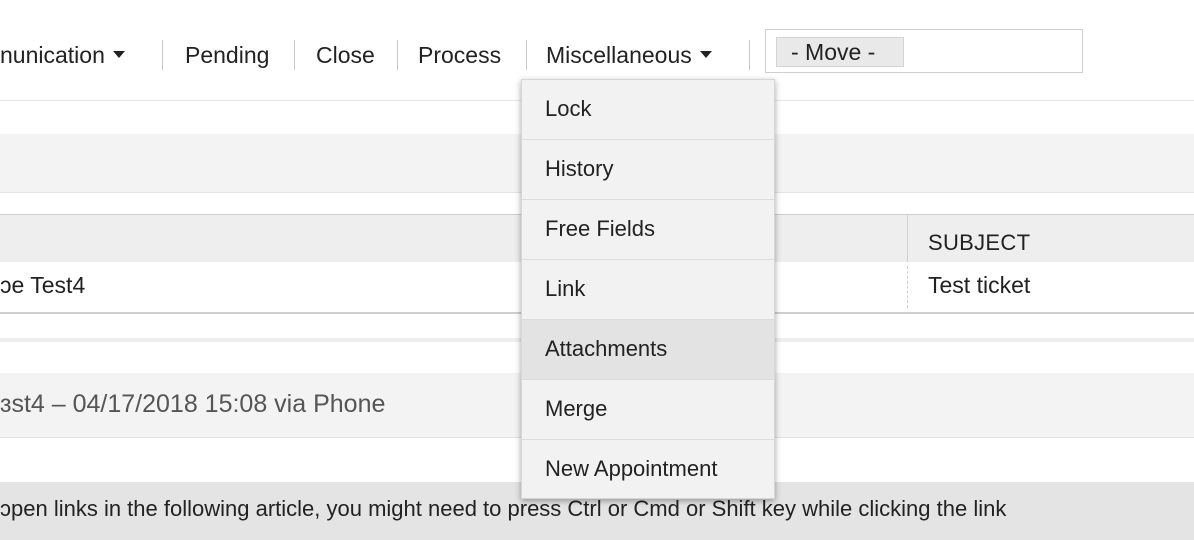 This screenshot has height=540, width=1194. Describe the element at coordinates (648, 230) in the screenshot. I see `menu-item-free-fields: Free Fields` at that location.